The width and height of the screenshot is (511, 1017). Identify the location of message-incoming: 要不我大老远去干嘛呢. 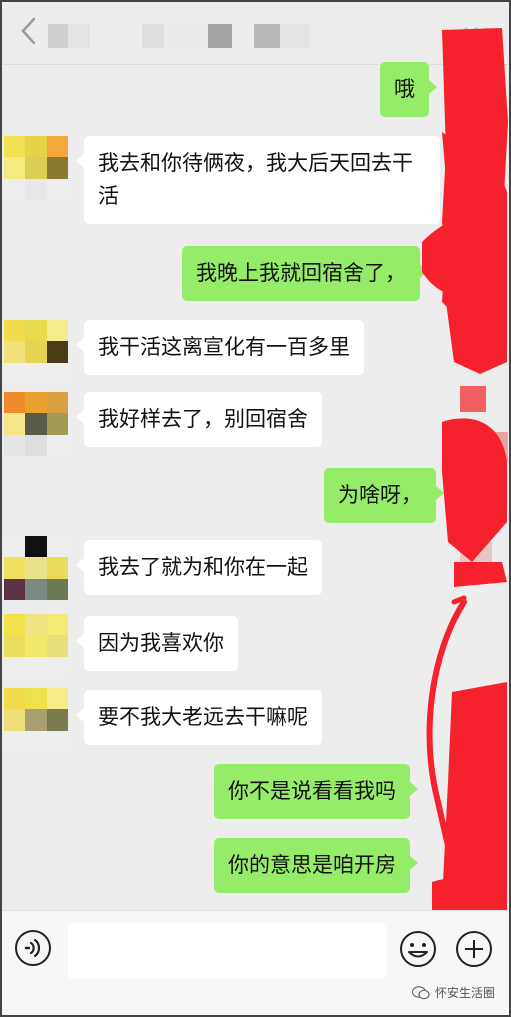
(199, 717).